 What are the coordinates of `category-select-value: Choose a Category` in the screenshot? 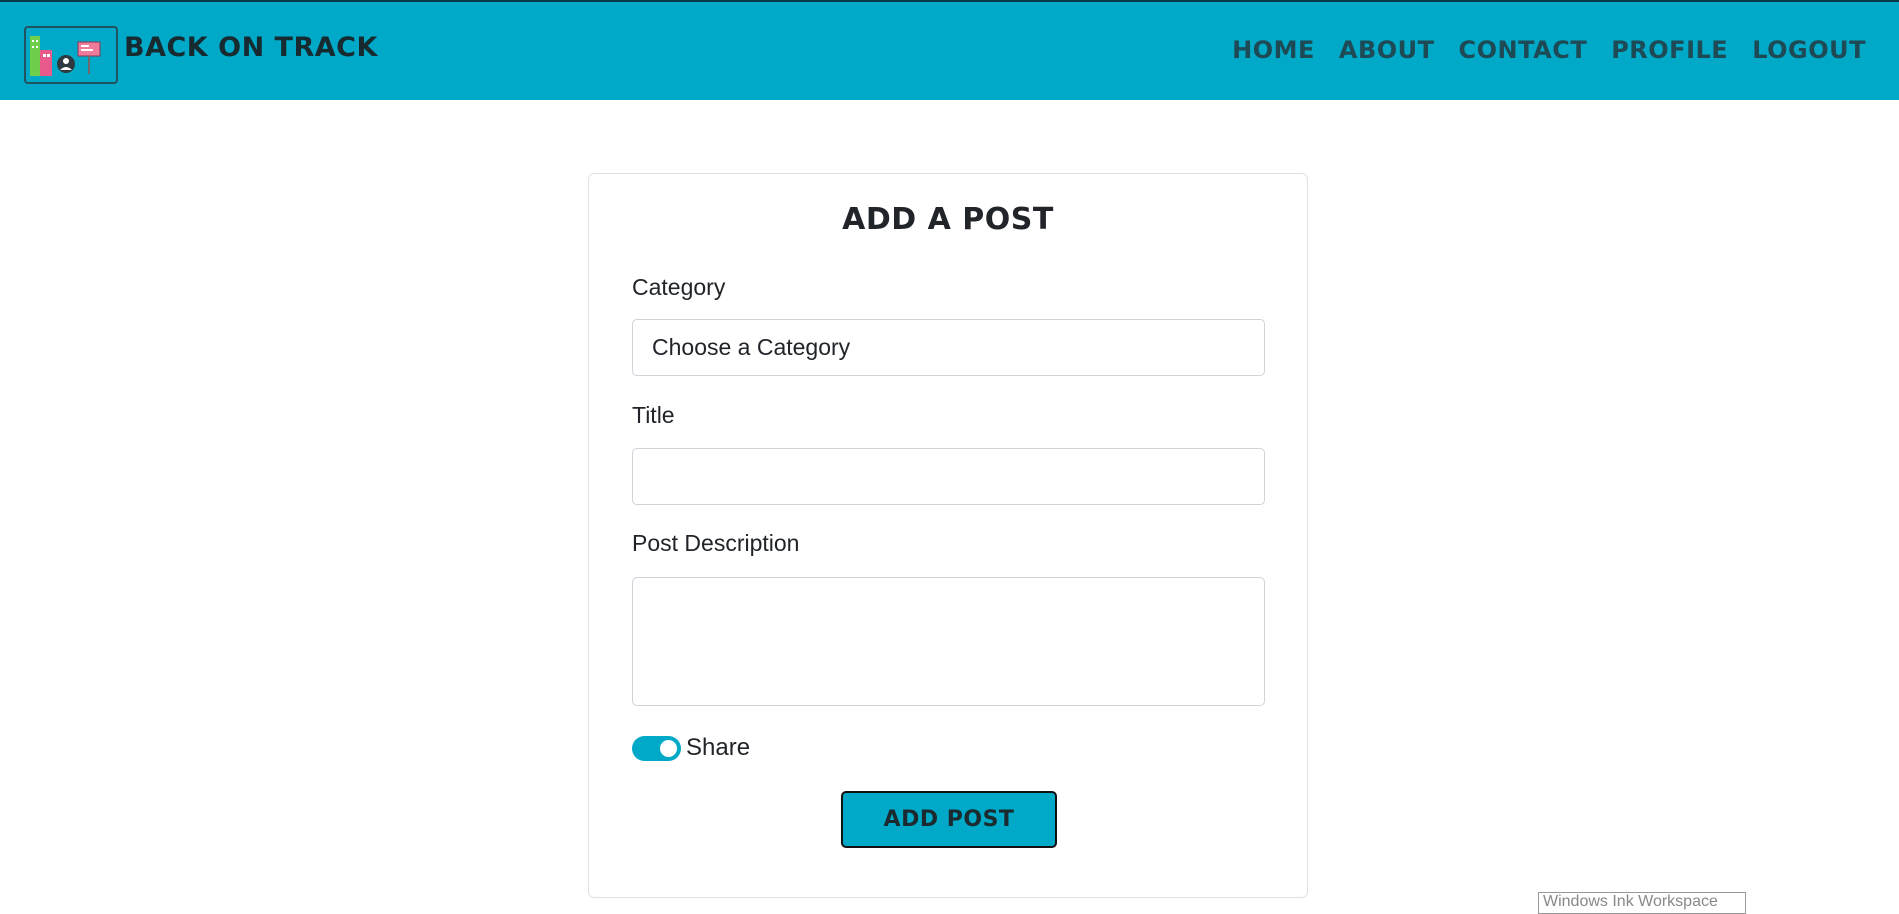 It's located at (751, 347).